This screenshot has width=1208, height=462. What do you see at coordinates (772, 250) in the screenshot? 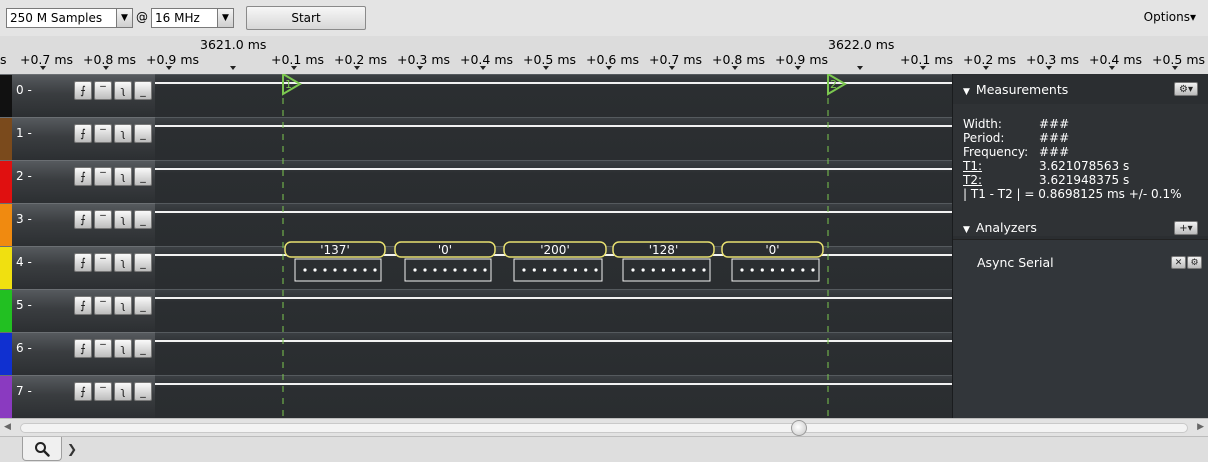
I see `decoded-byte-value: '0'` at bounding box center [772, 250].